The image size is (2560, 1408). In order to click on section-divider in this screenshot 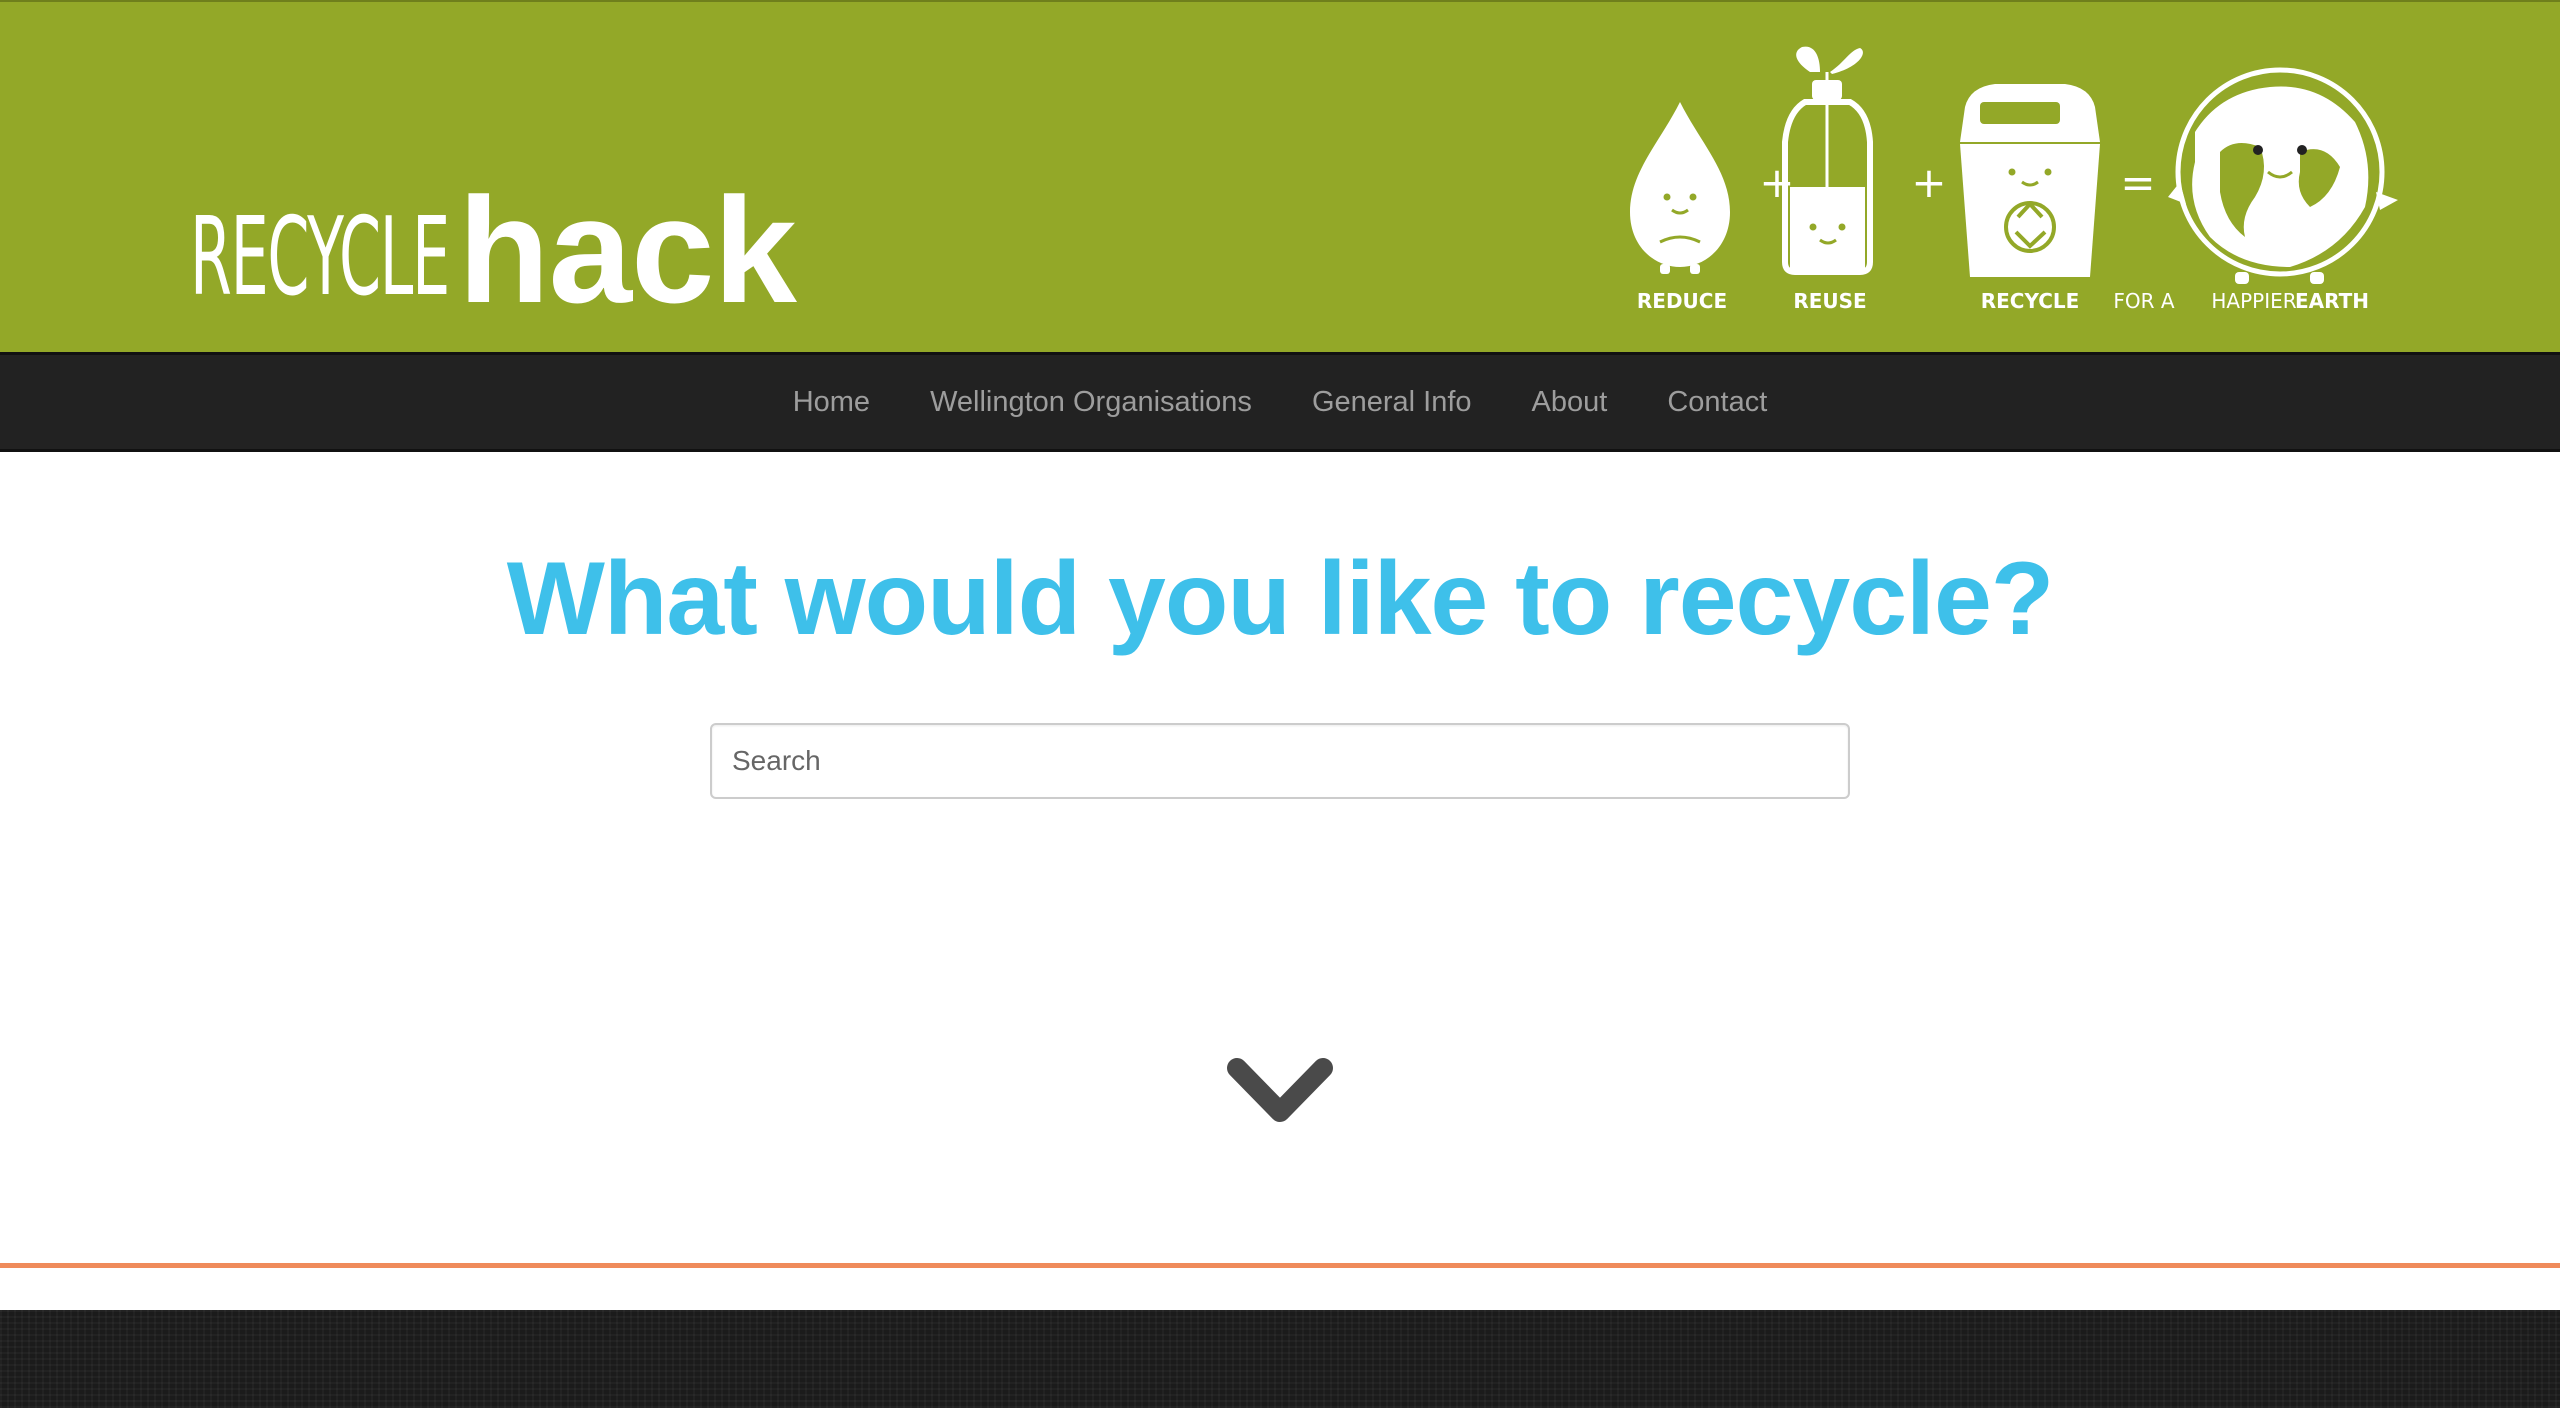, I will do `click(1280, 1265)`.